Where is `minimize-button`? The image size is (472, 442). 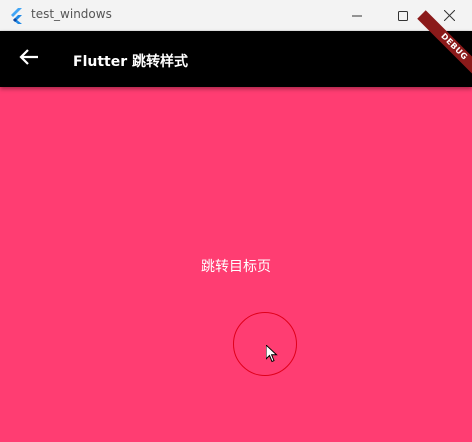
minimize-button is located at coordinates (357, 15).